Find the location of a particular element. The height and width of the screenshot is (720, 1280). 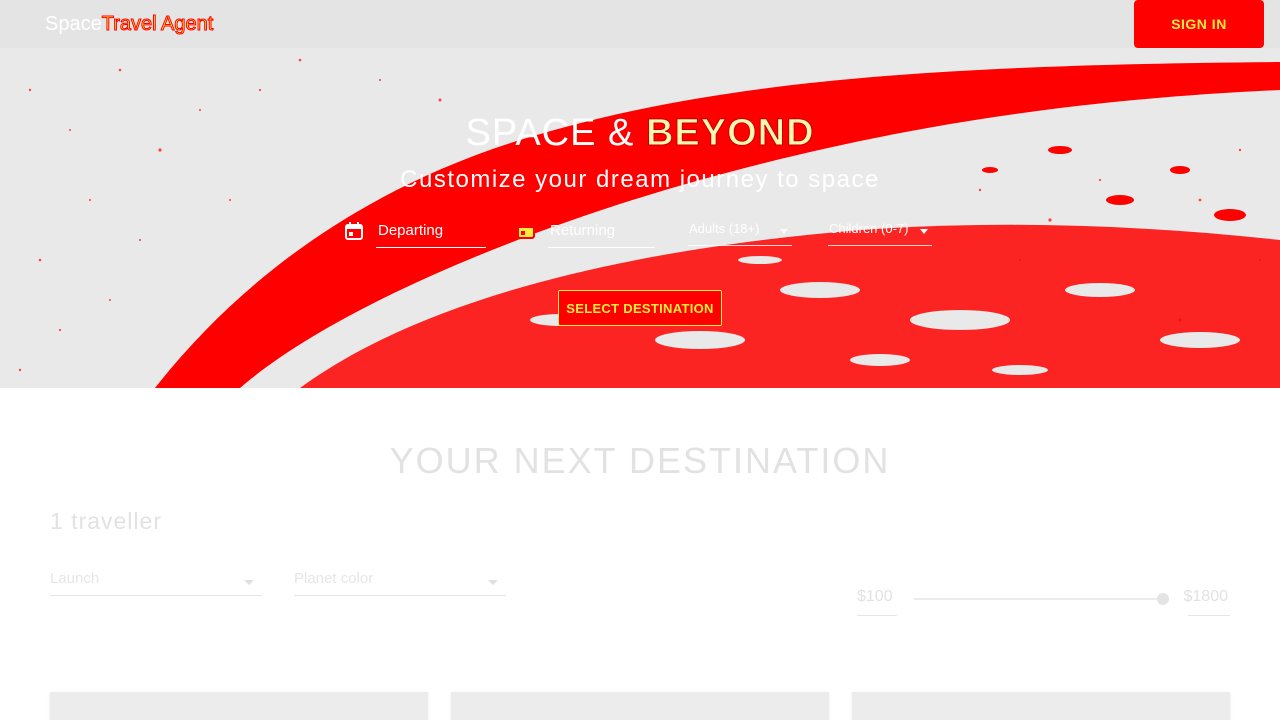

adults-label: Adults (18+) is located at coordinates (724, 228).